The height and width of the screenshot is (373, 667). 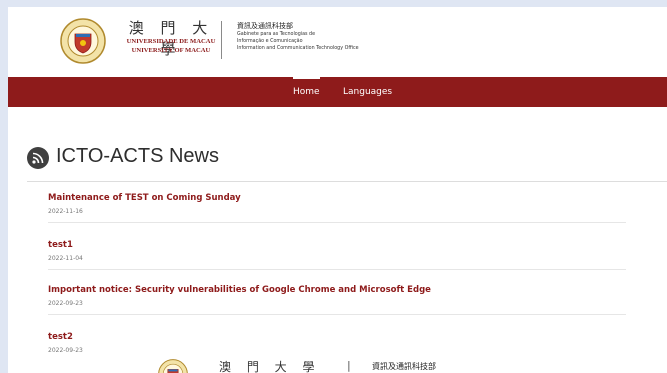 What do you see at coordinates (276, 34) in the screenshot?
I see `office-name-line: Gabinete para as Tecnologias de` at bounding box center [276, 34].